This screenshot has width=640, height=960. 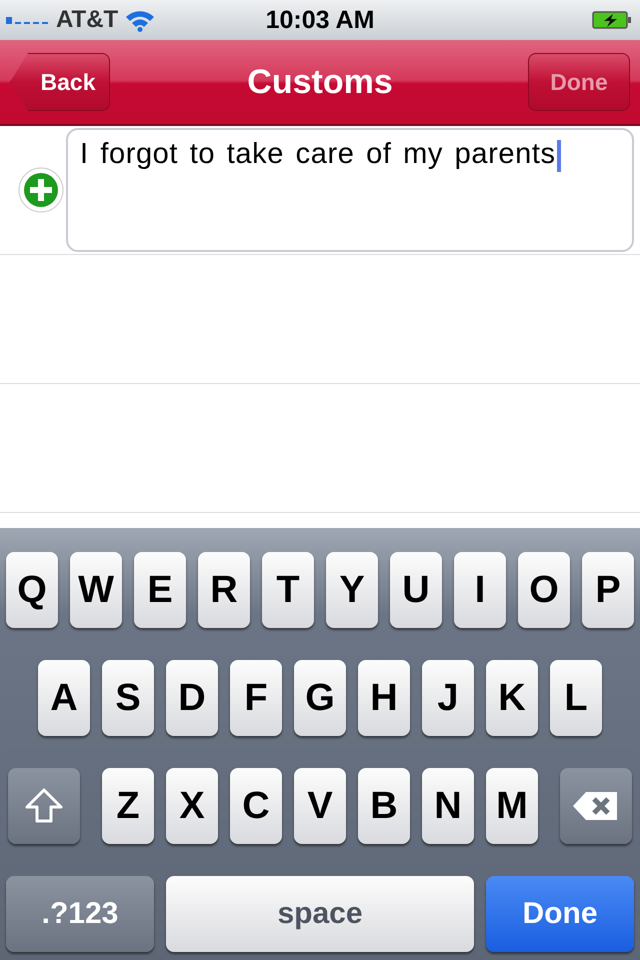 I want to click on letter-key: O, so click(x=544, y=590).